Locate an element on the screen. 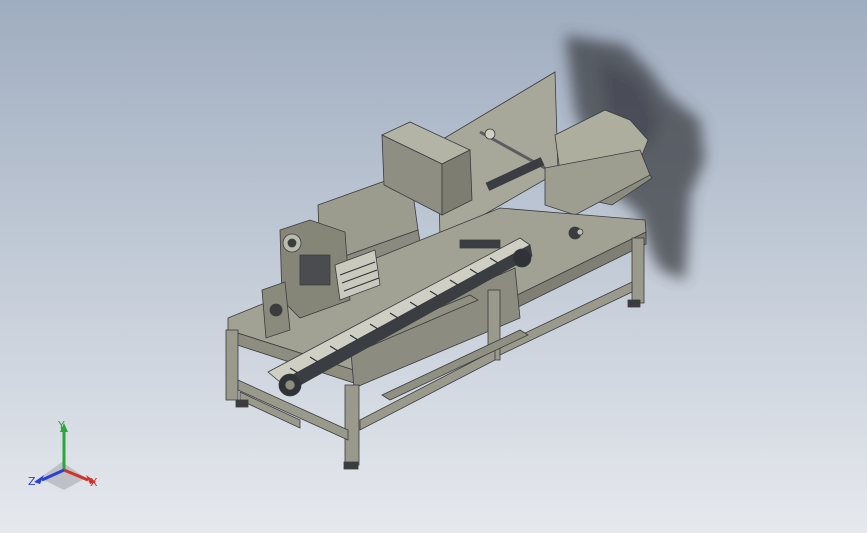 The height and width of the screenshot is (533, 867). drive-pulley-rear is located at coordinates (522, 258).